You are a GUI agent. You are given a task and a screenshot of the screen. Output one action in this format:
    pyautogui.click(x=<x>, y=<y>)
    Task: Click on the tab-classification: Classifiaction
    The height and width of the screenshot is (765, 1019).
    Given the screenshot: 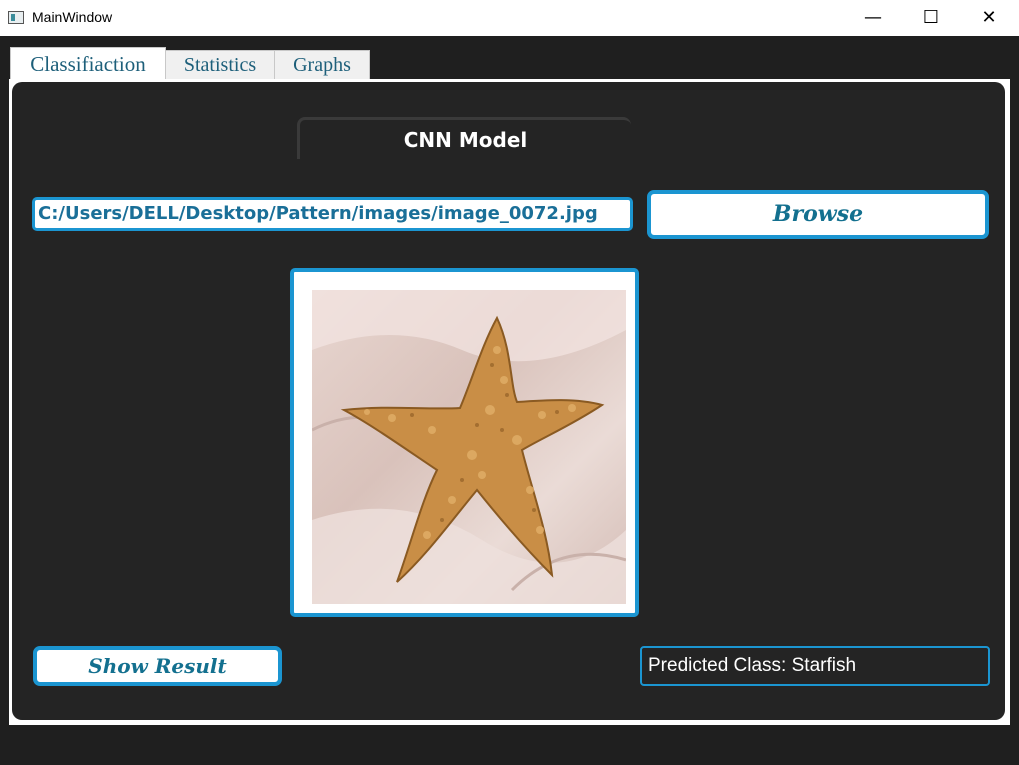 What is the action you would take?
    pyautogui.click(x=88, y=63)
    